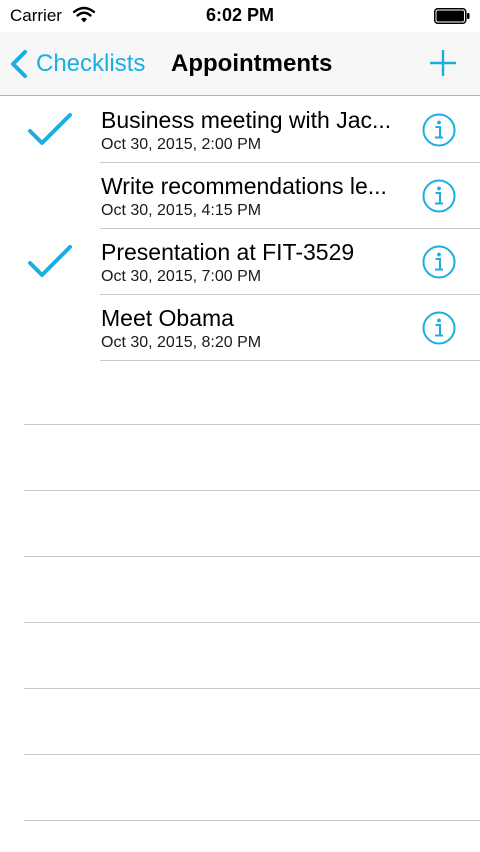 The image size is (480, 852). What do you see at coordinates (181, 144) in the screenshot?
I see `item-date: Oct 30, 2015, 2:00 PM` at bounding box center [181, 144].